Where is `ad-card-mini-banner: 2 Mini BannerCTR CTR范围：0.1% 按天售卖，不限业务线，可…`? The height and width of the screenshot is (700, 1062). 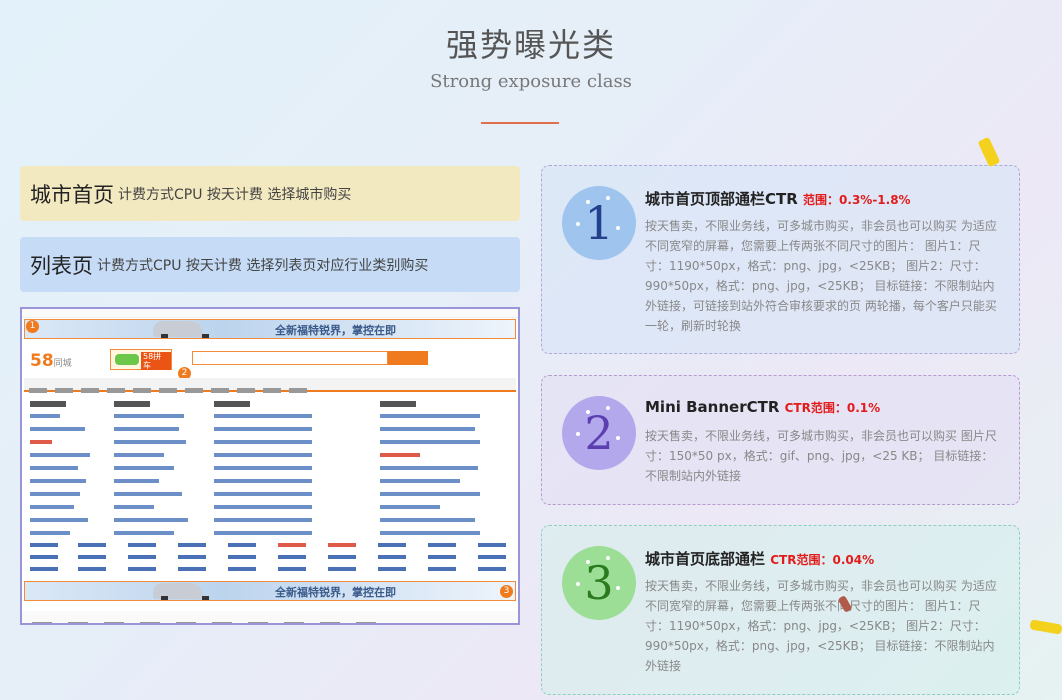
ad-card-mini-banner: 2 Mini BannerCTR CTR范围：0.1% 按天售卖，不限业务线，可… is located at coordinates (780, 440).